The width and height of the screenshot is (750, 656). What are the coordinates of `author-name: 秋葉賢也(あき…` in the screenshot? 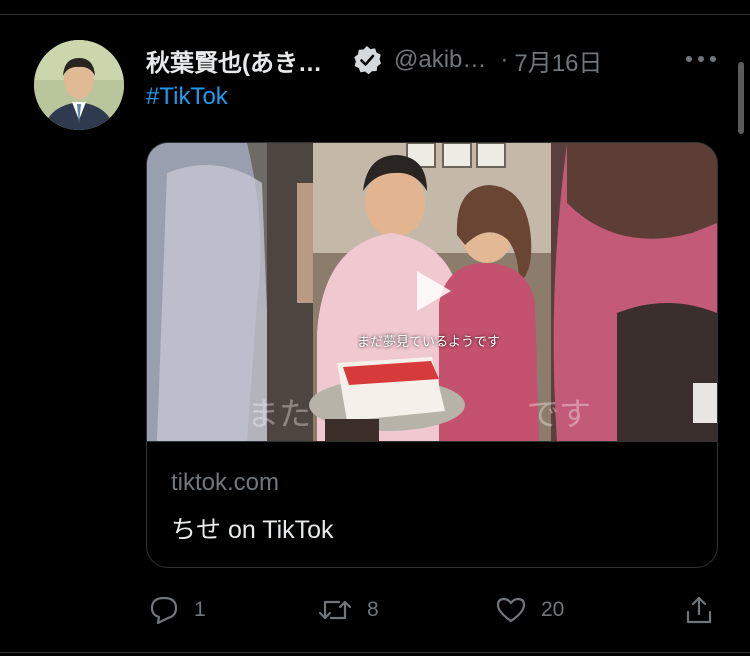 It's located at (234, 60).